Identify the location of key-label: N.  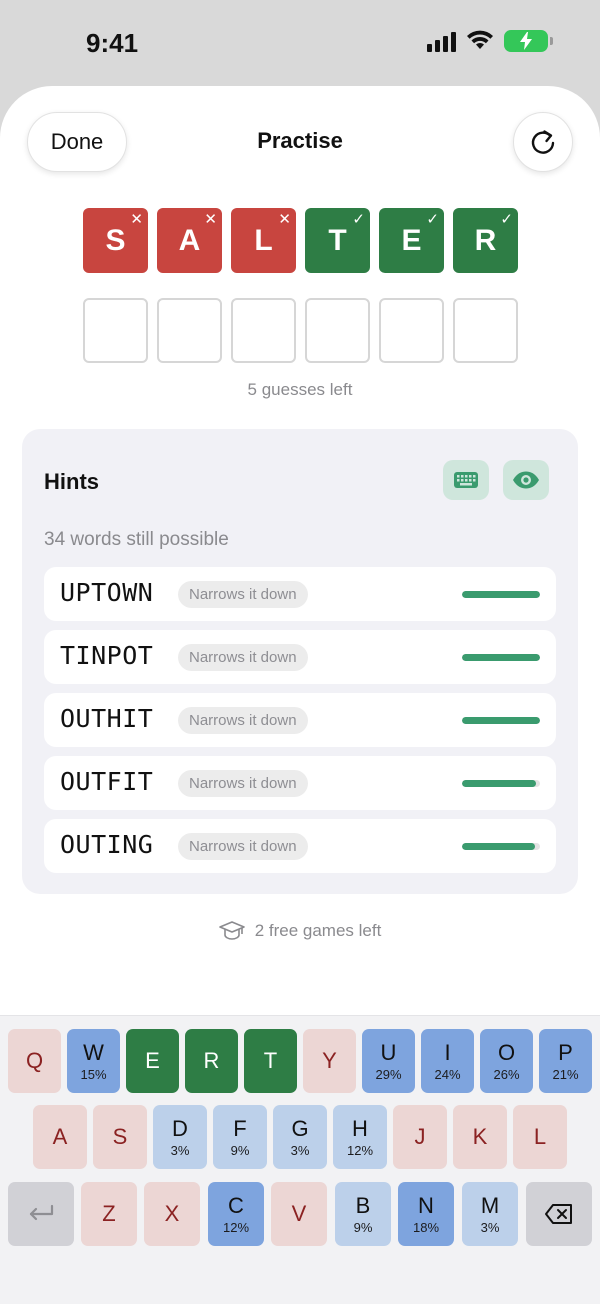
(426, 1205).